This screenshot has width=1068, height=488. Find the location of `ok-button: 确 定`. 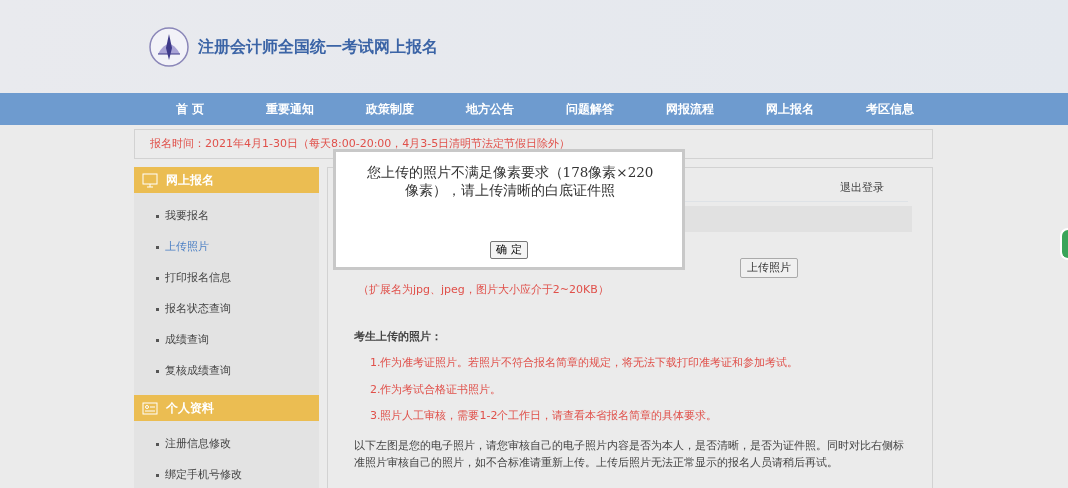

ok-button: 确 定 is located at coordinates (509, 249).